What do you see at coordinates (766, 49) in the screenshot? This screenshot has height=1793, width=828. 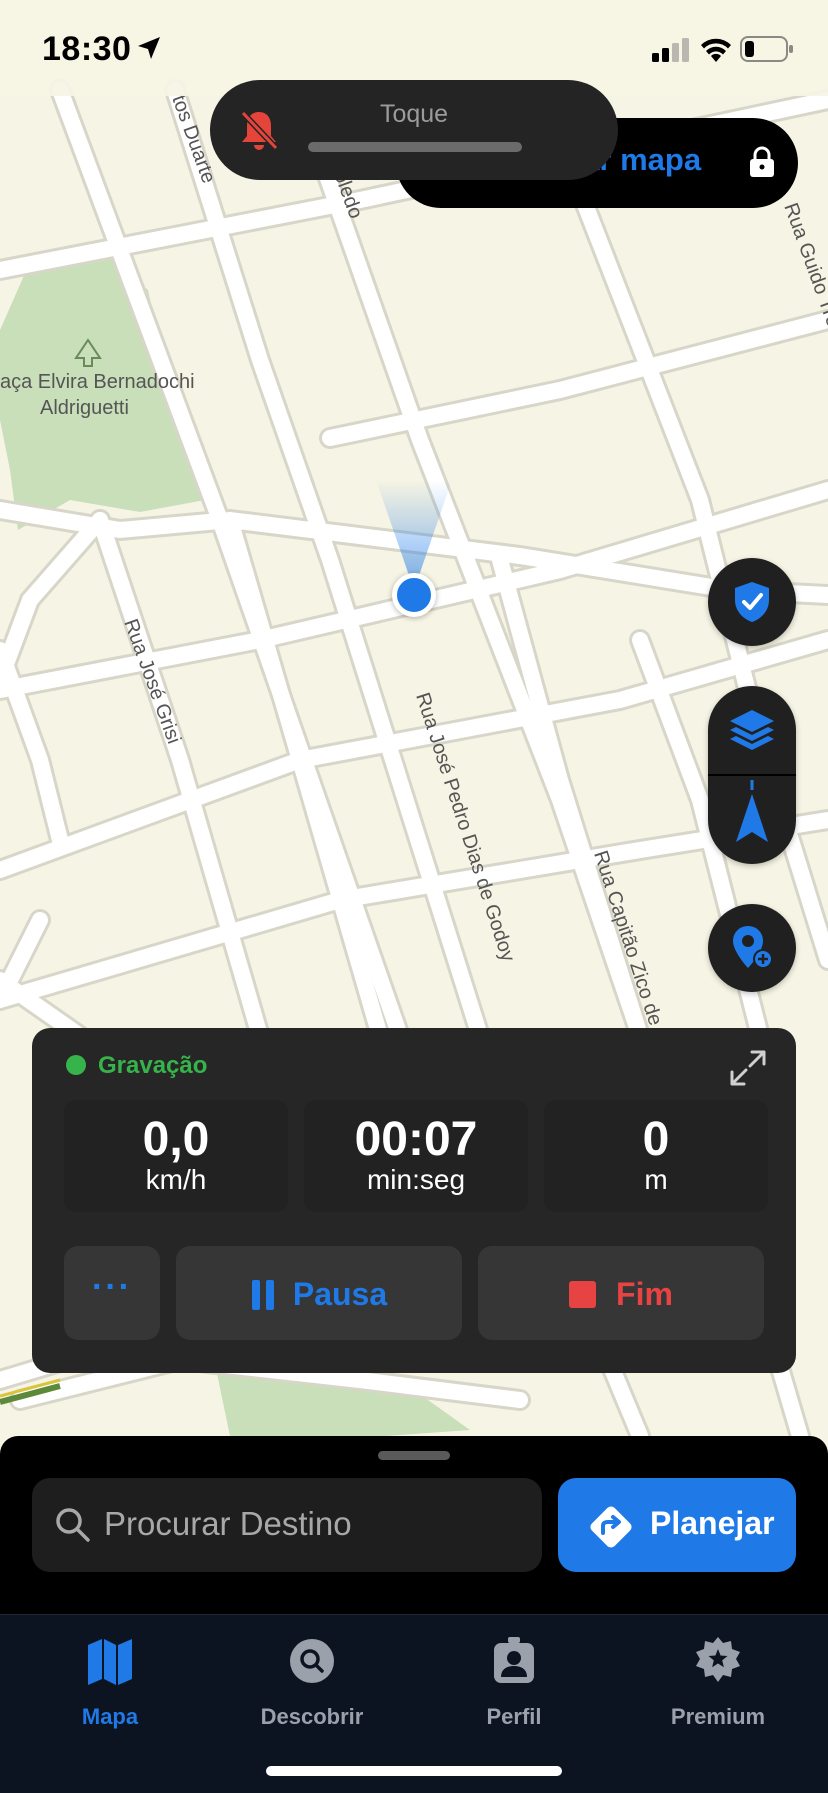 I see `battery-low-icon` at bounding box center [766, 49].